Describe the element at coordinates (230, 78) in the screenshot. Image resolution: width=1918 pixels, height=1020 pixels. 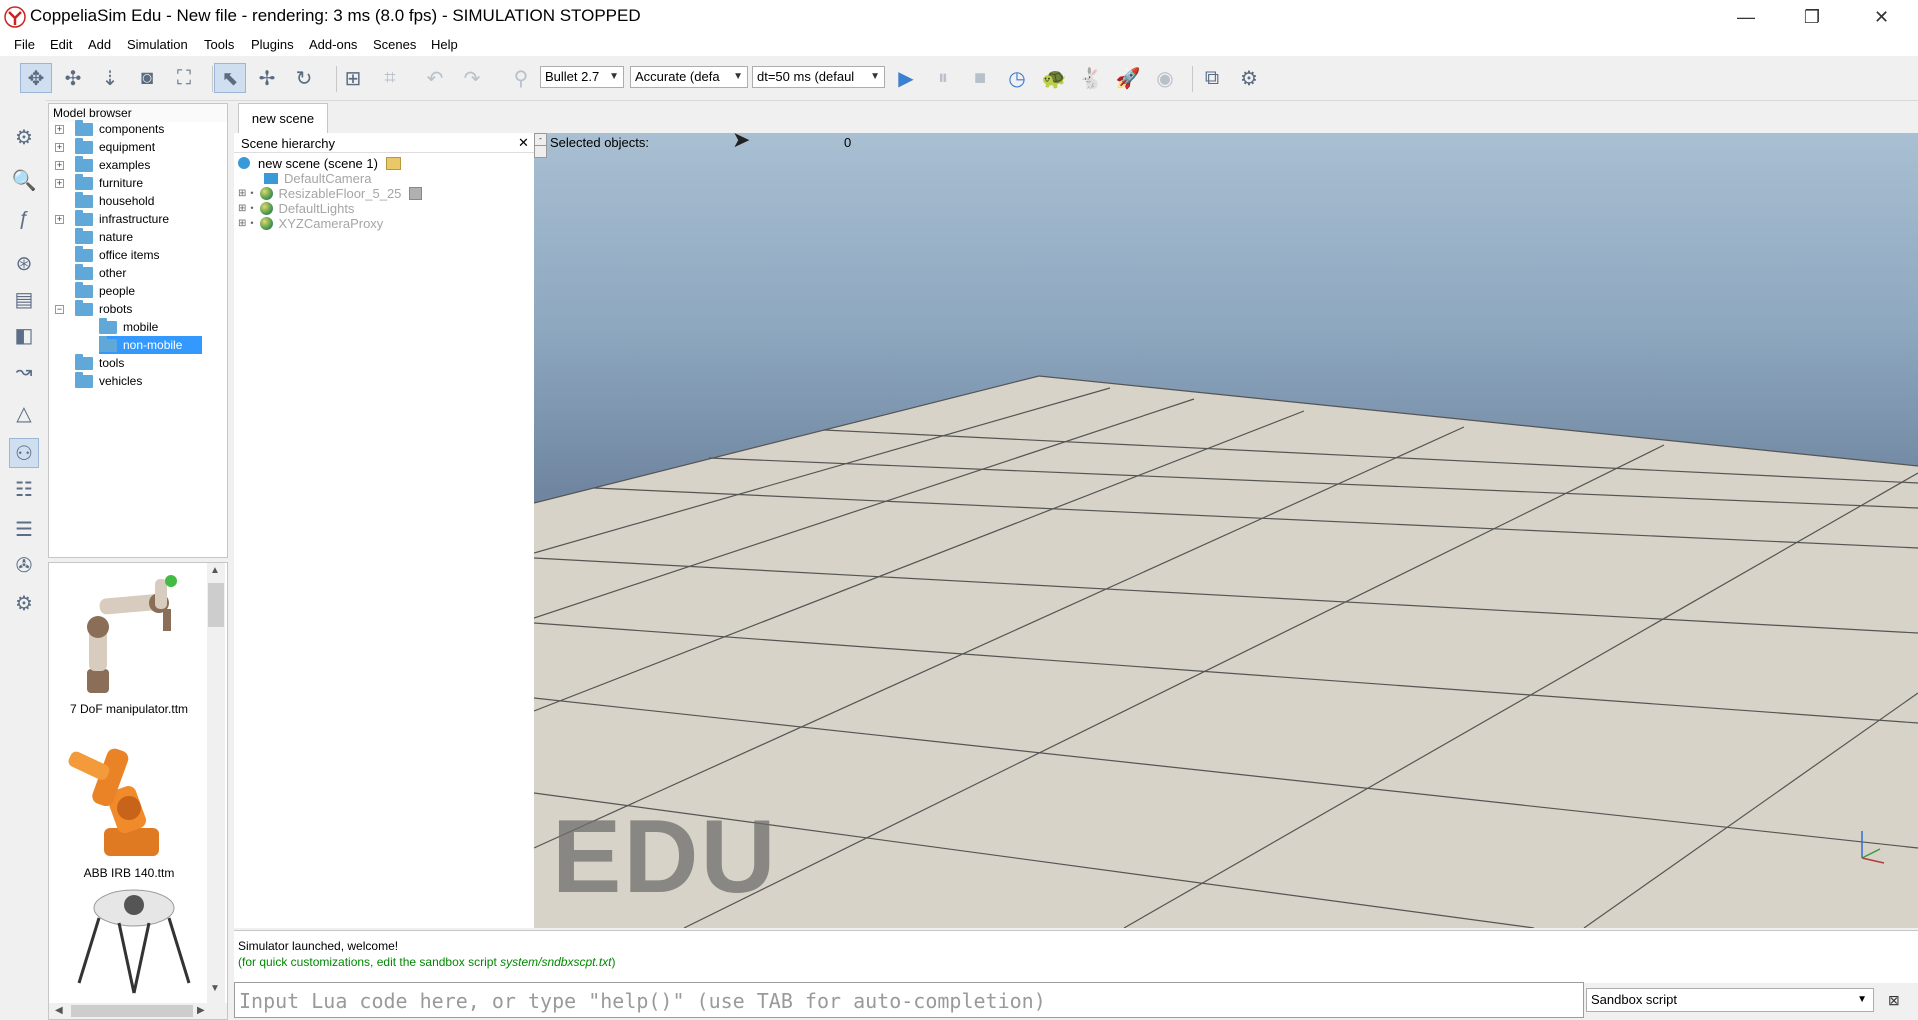
I see `object-select-icon: ⬉` at that location.